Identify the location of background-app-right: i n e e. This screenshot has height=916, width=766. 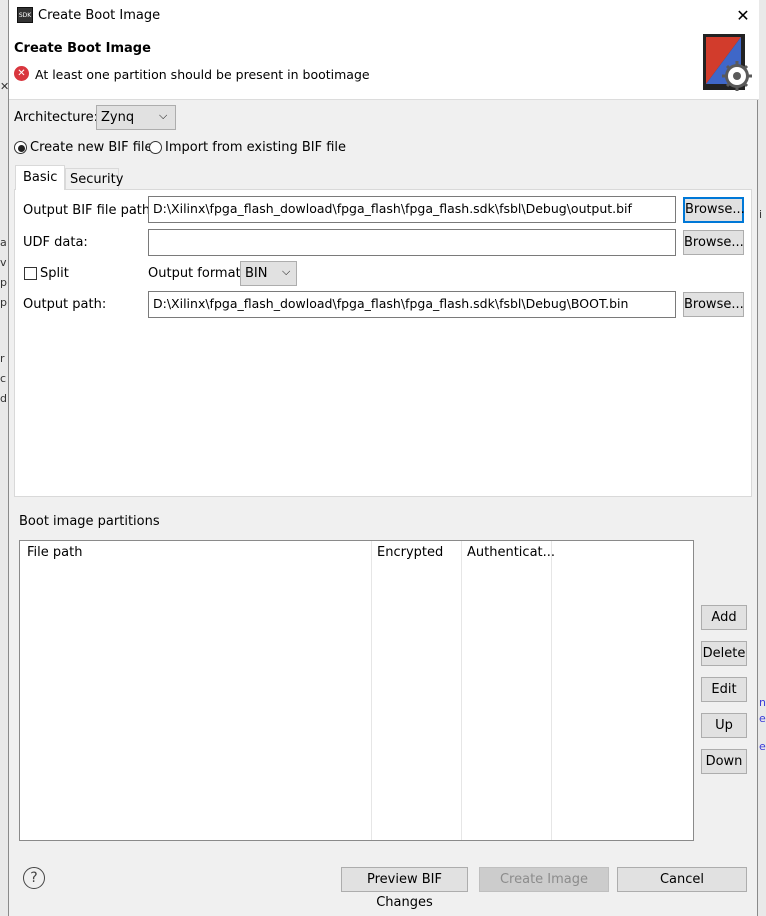
(762, 458).